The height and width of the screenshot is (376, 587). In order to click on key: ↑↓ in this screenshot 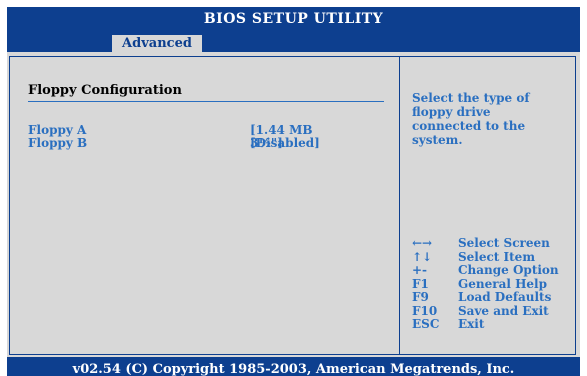, I will do `click(422, 256)`.